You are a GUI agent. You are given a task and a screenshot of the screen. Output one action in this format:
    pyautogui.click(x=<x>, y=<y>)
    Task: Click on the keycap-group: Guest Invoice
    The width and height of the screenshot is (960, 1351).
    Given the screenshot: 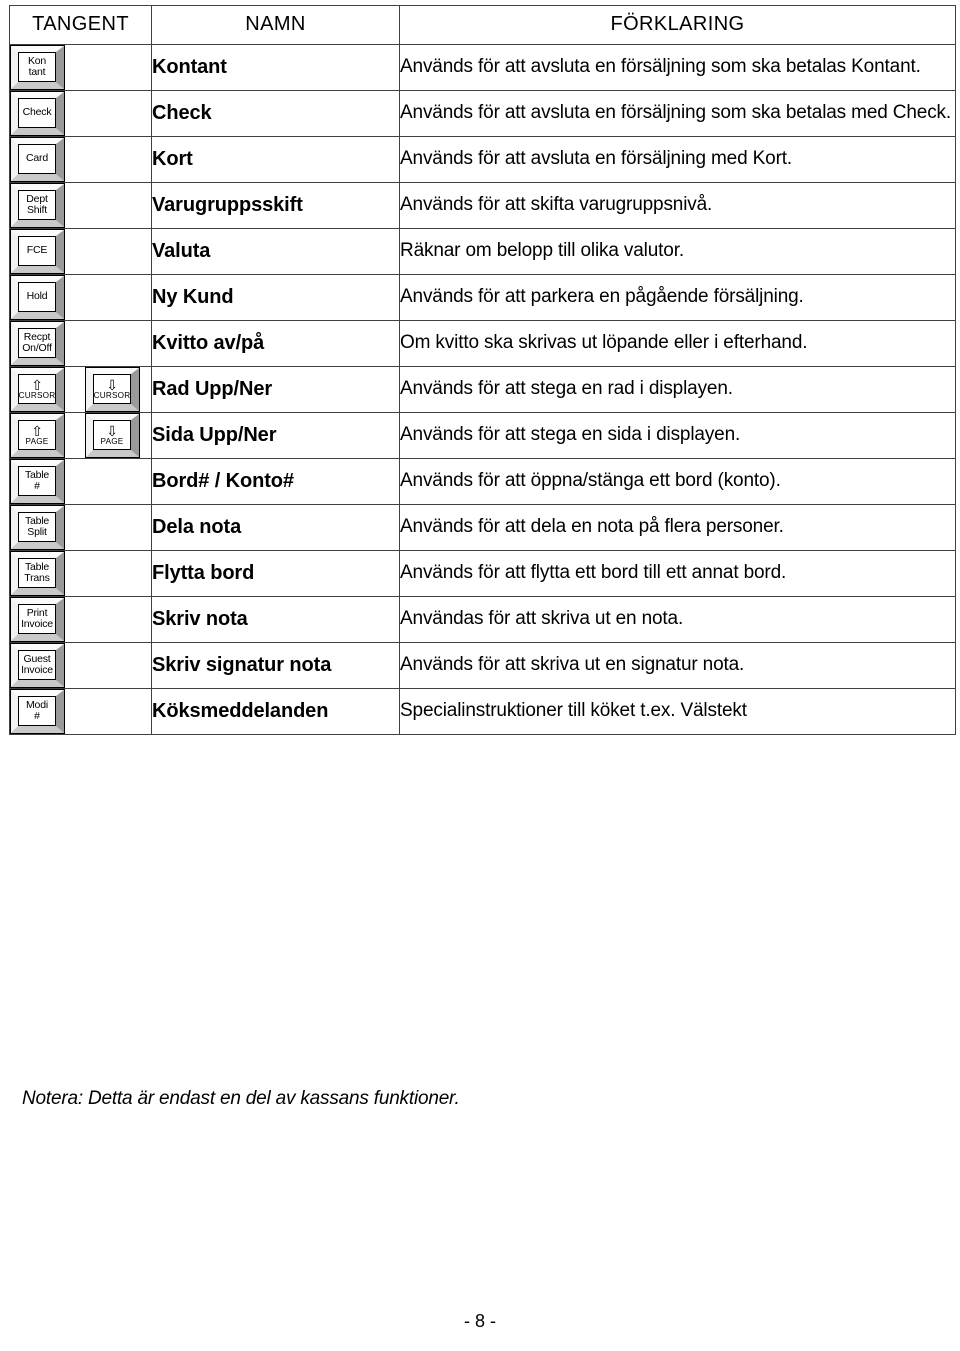 What is the action you would take?
    pyautogui.click(x=80, y=665)
    